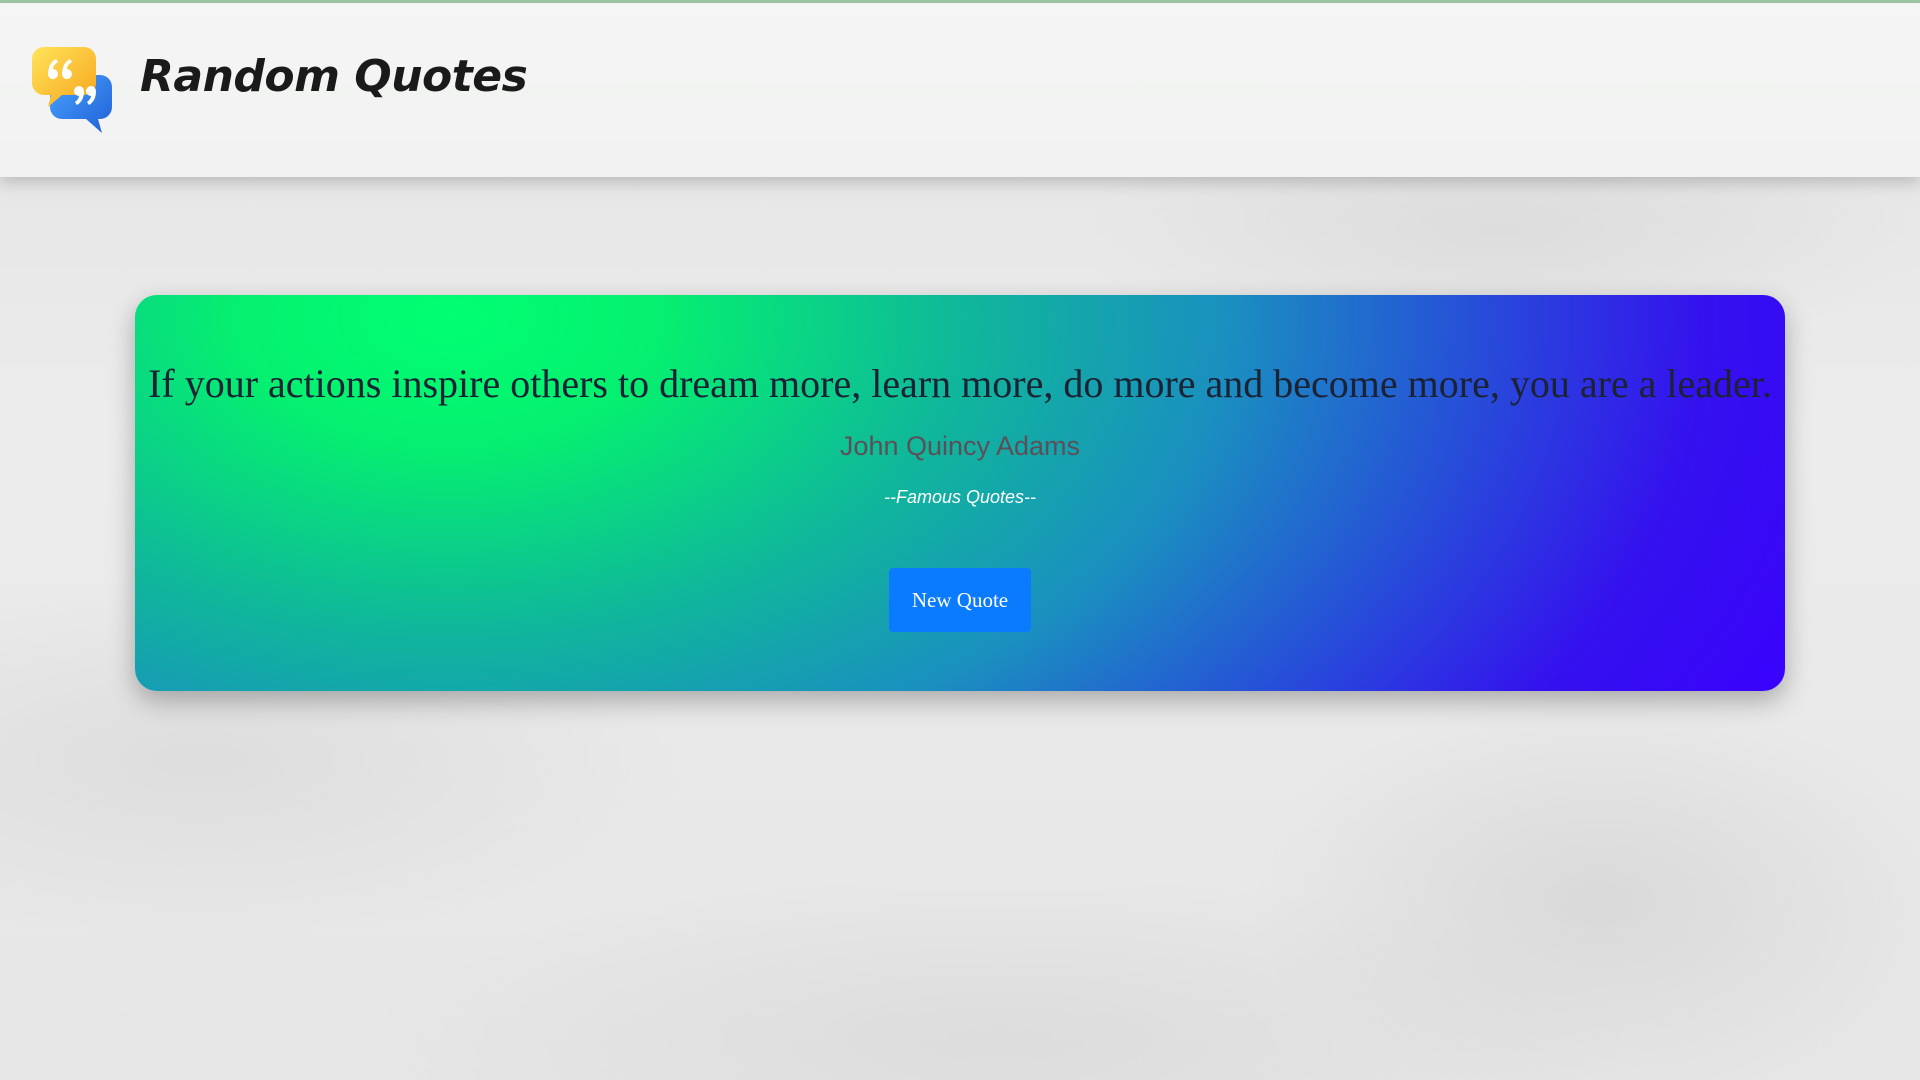 Image resolution: width=1920 pixels, height=1080 pixels. I want to click on new-quote-button: New Quote, so click(960, 600).